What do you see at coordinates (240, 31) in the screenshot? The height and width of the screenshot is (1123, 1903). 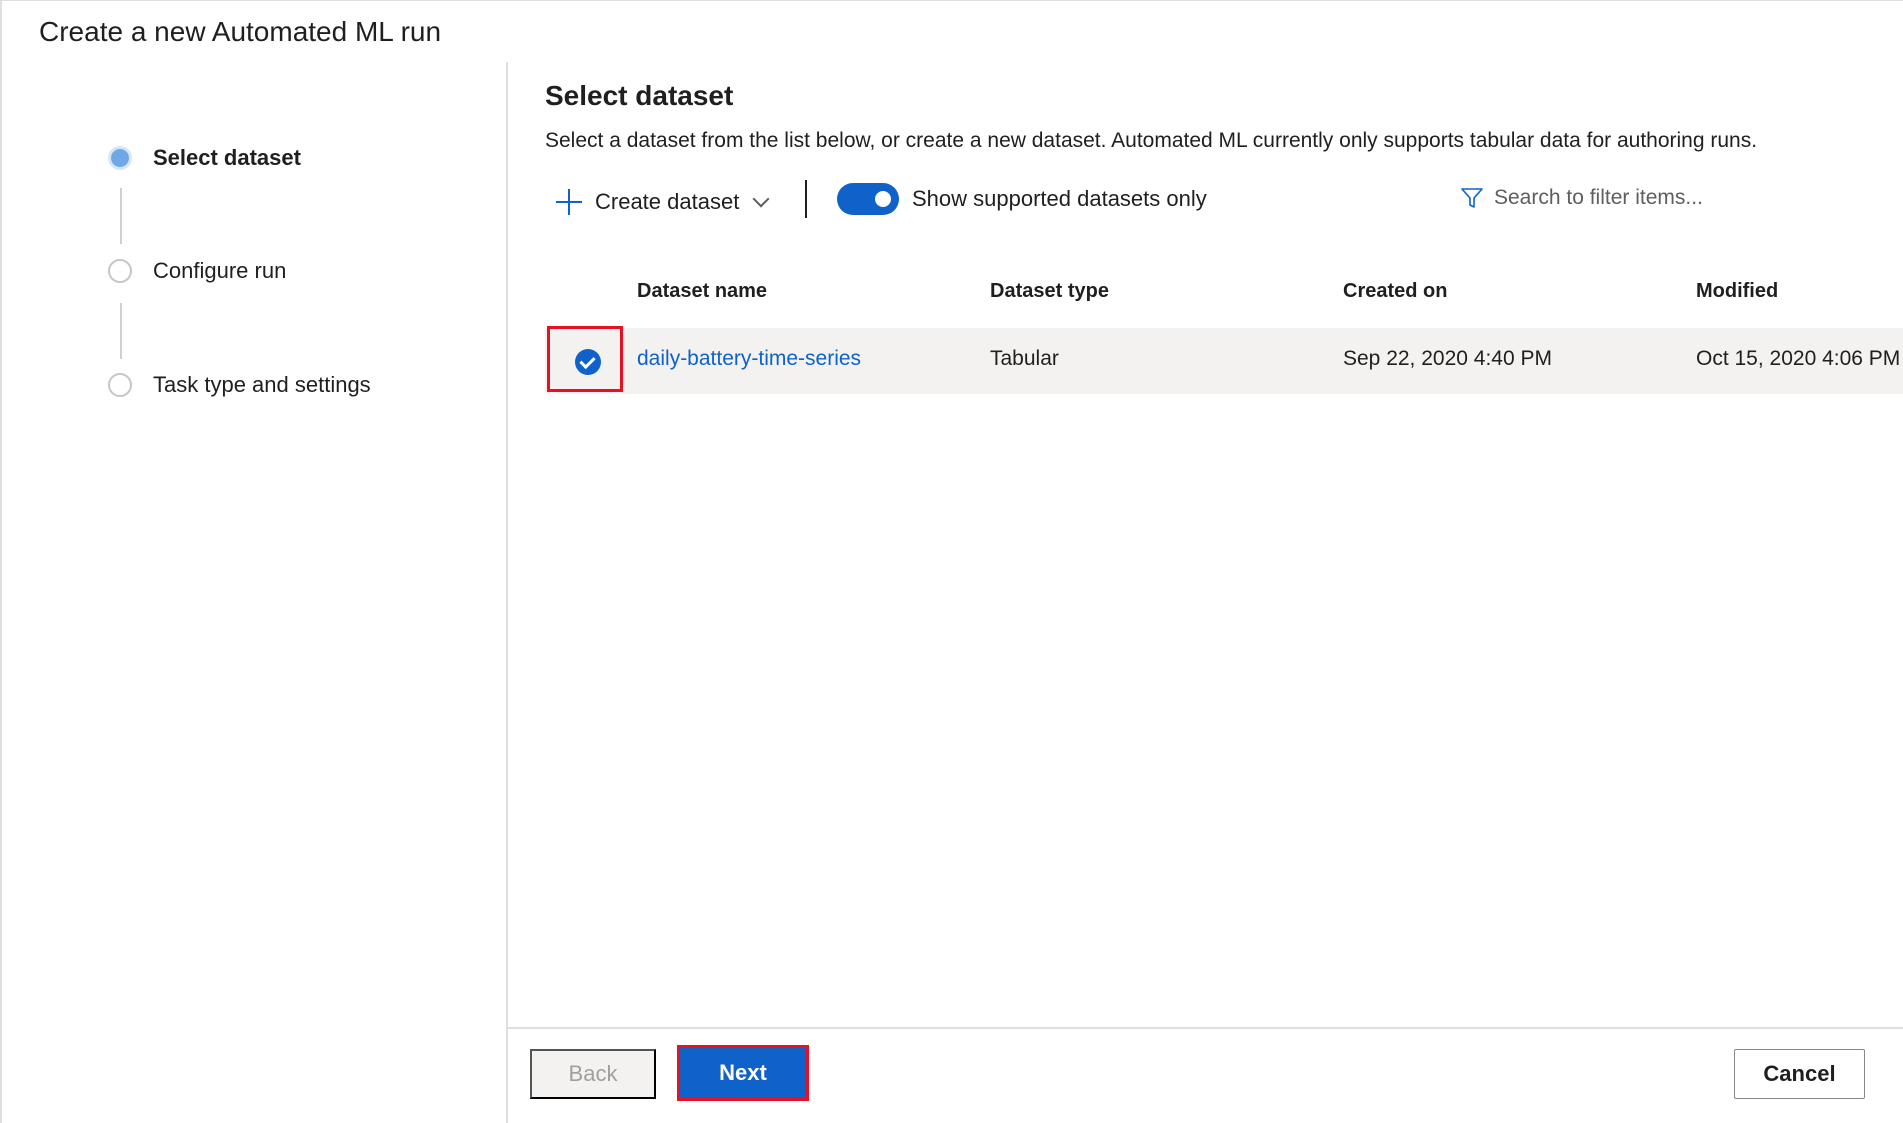 I see `page-title: Create a new Automated ML run` at bounding box center [240, 31].